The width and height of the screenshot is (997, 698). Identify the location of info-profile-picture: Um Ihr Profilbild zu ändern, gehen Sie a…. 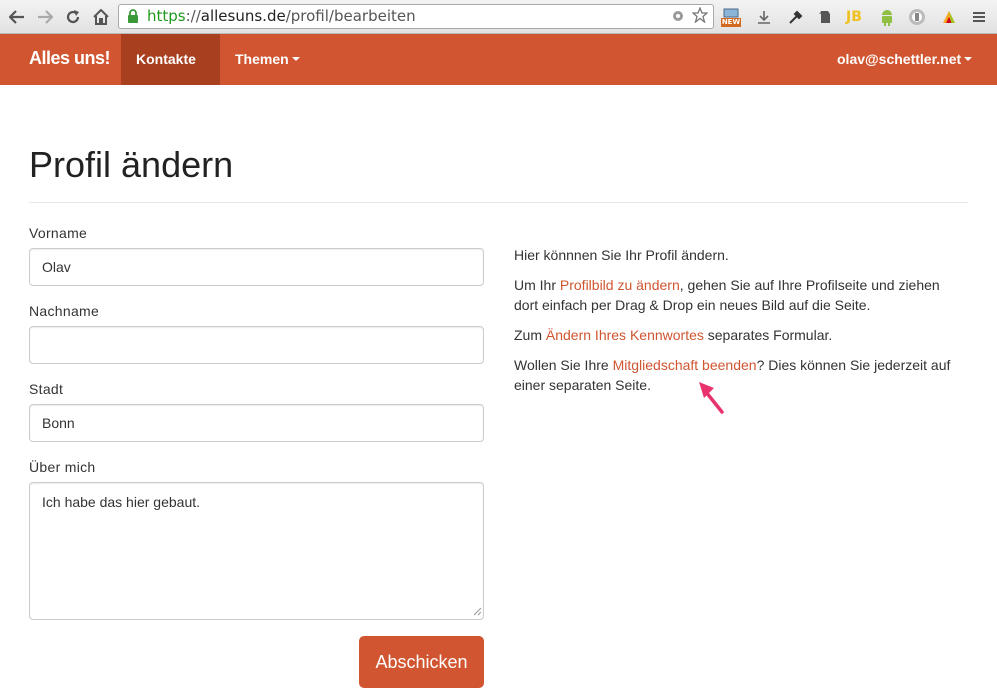
(739, 295).